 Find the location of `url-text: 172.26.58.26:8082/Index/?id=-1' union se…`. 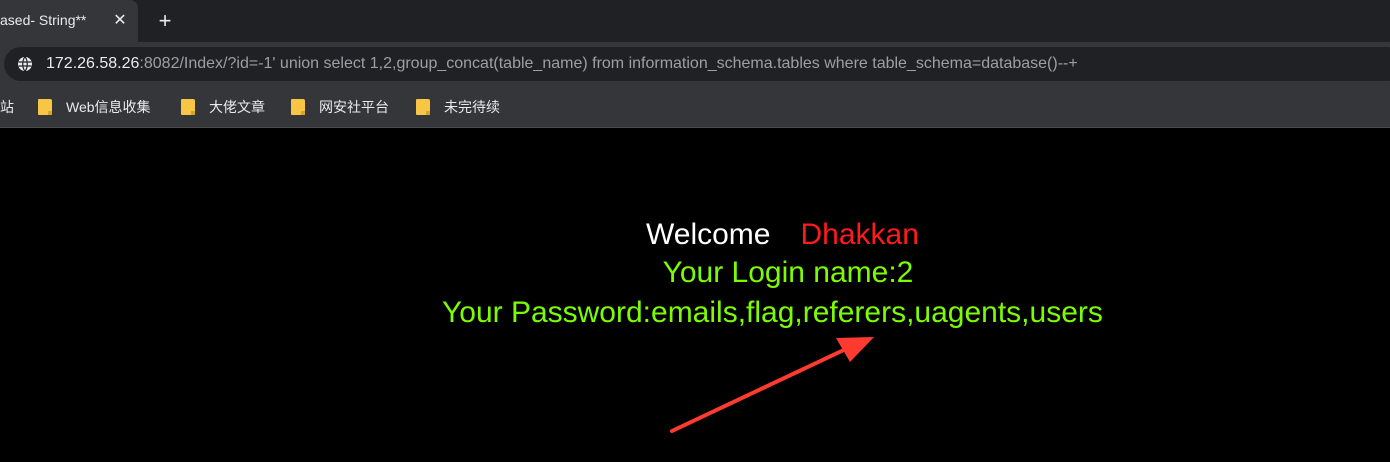

url-text: 172.26.58.26:8082/Index/?id=-1' union se… is located at coordinates (562, 64).